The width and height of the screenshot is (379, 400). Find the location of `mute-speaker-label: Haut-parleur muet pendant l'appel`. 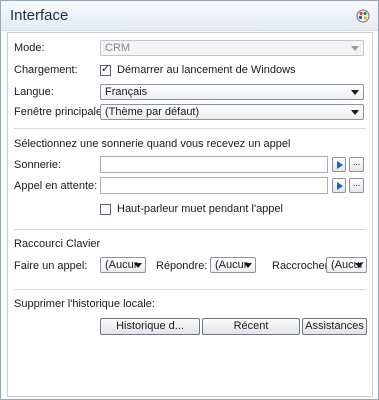

mute-speaker-label: Haut-parleur muet pendant l'appel is located at coordinates (200, 209).